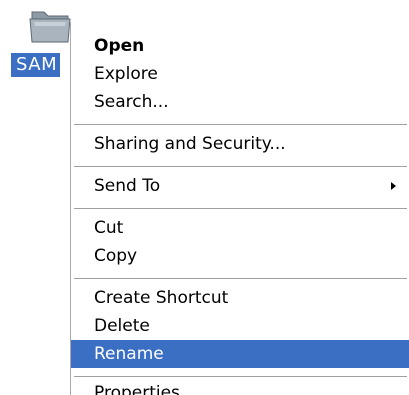 The image size is (409, 395). I want to click on folder-icon, so click(51, 26).